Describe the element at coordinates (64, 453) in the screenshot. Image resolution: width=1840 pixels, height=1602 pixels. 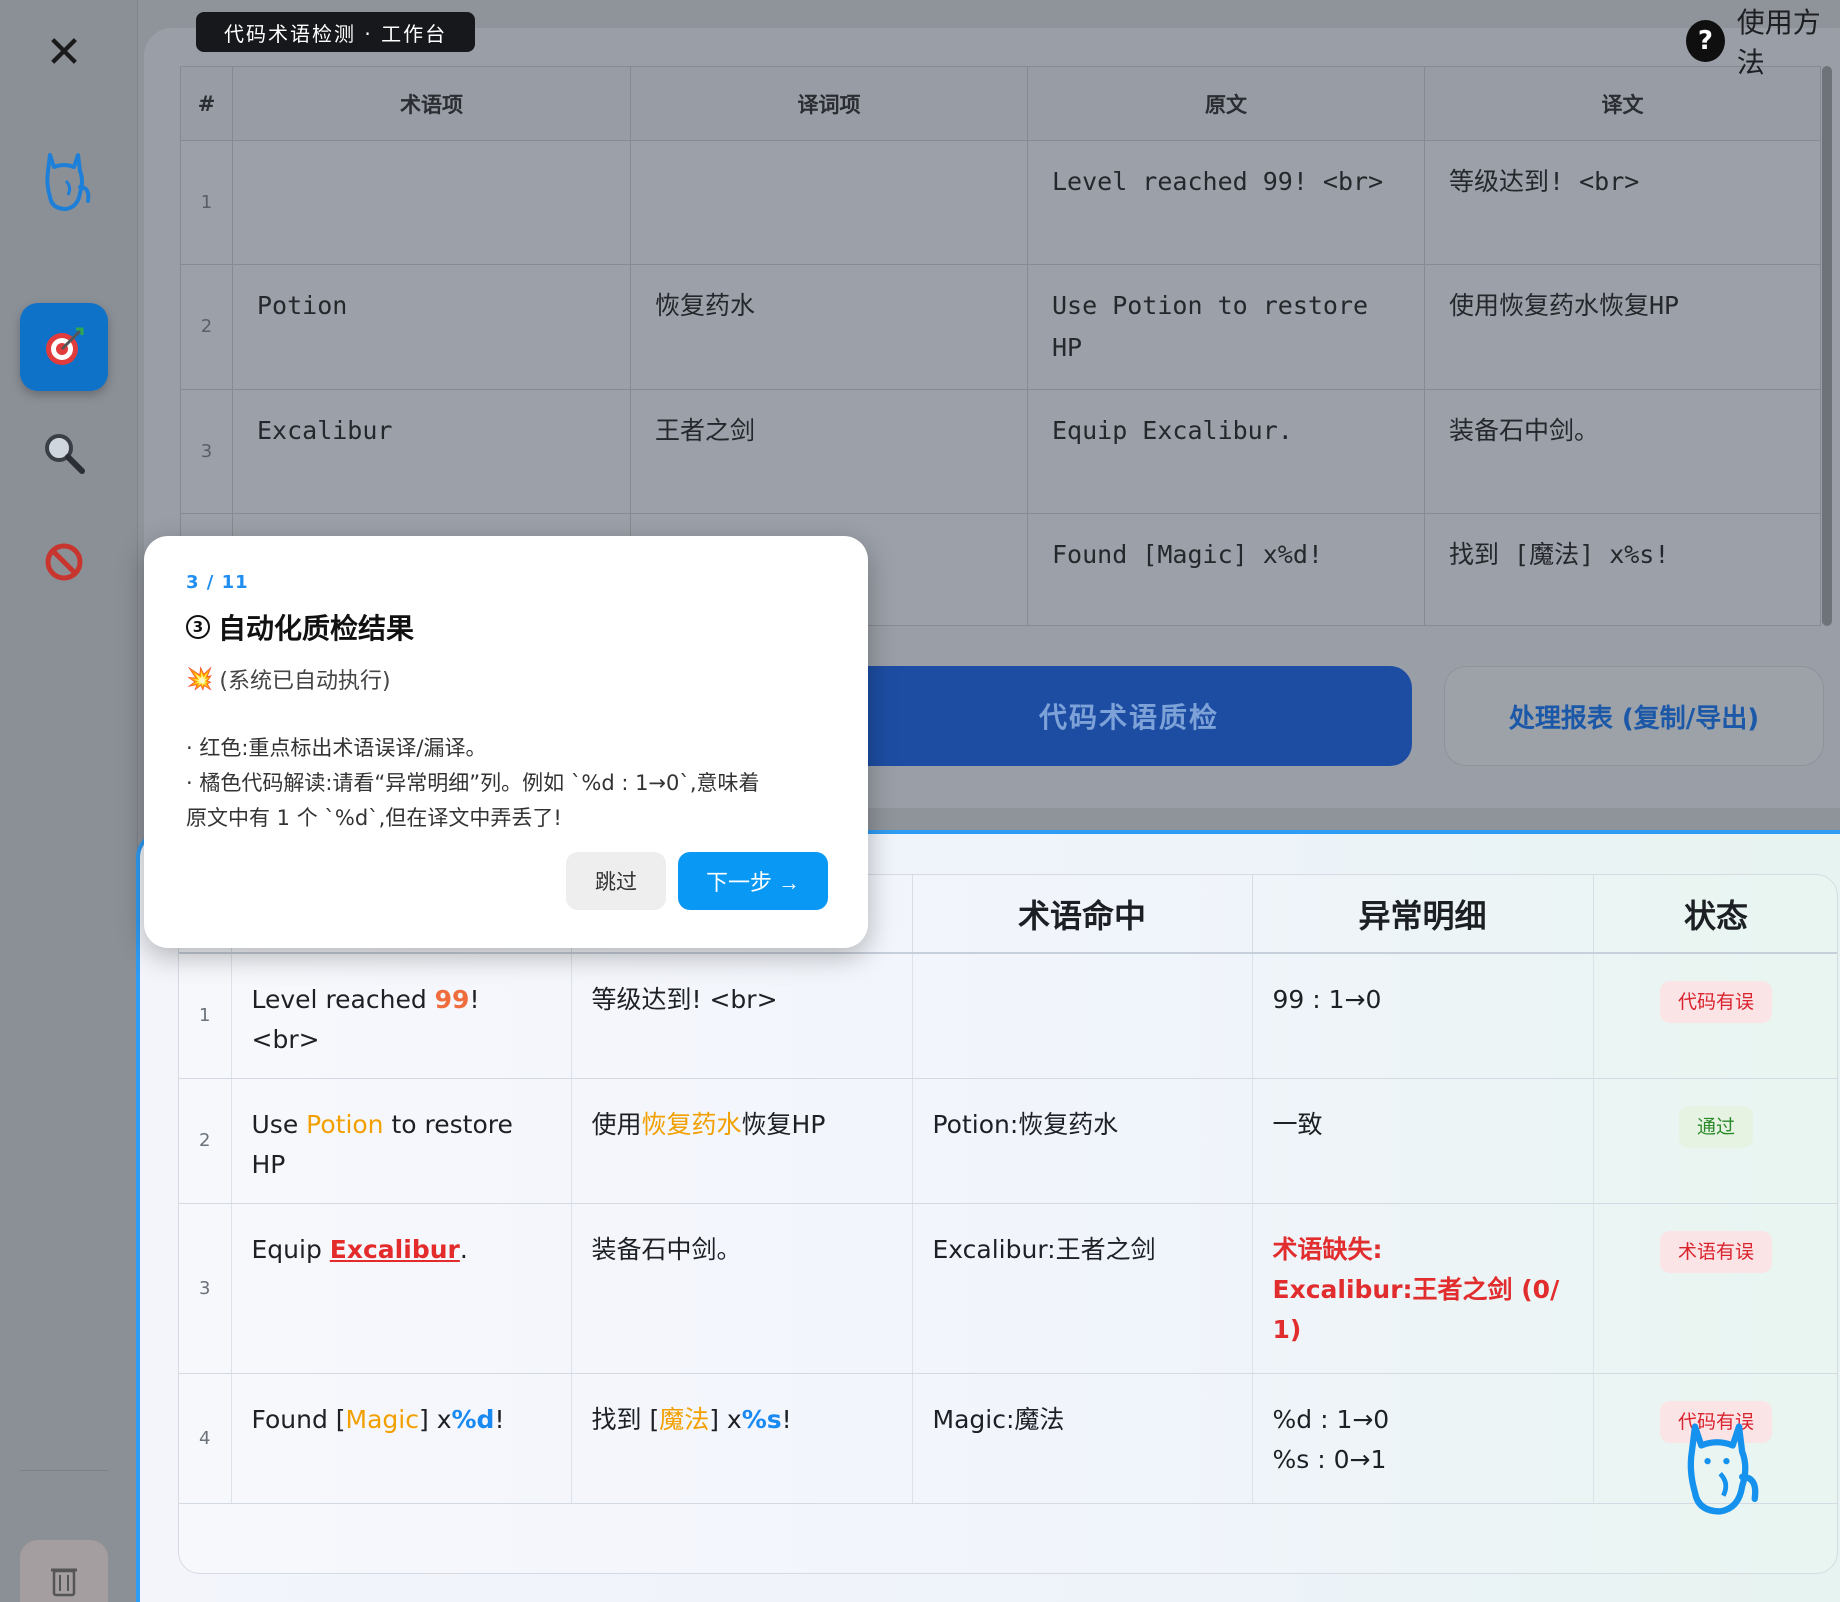
I see `search-icon` at that location.